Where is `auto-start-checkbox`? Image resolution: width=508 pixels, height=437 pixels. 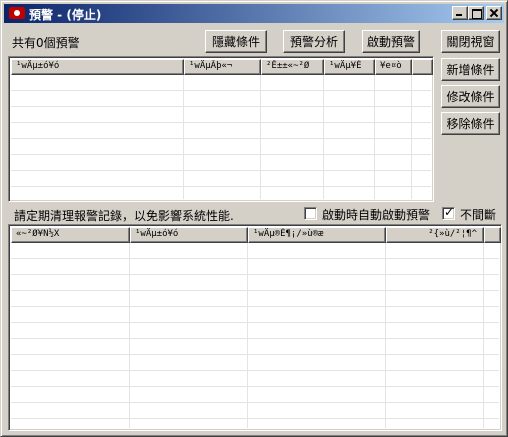 auto-start-checkbox is located at coordinates (310, 213).